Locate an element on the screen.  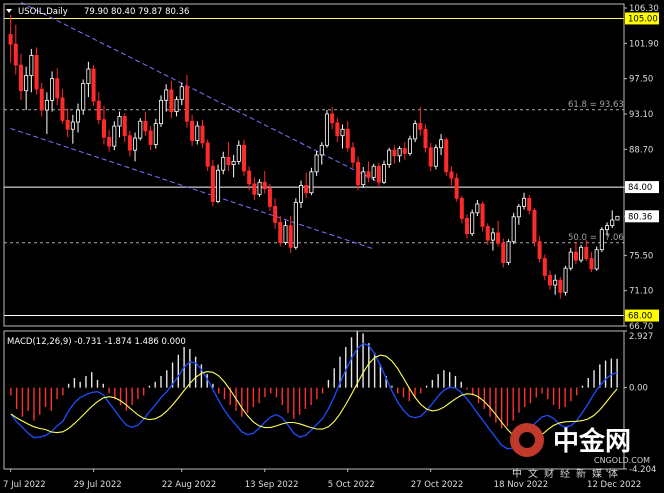
date-tick-label: 7 Jul 2022 is located at coordinates (24, 485).